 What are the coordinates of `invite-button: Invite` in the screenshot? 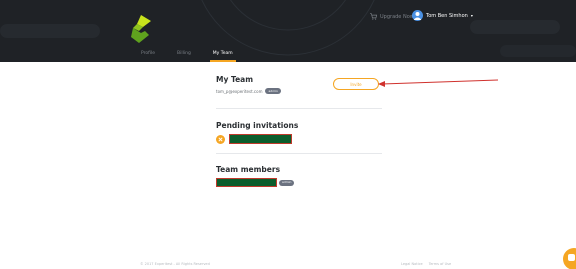 It's located at (356, 84).